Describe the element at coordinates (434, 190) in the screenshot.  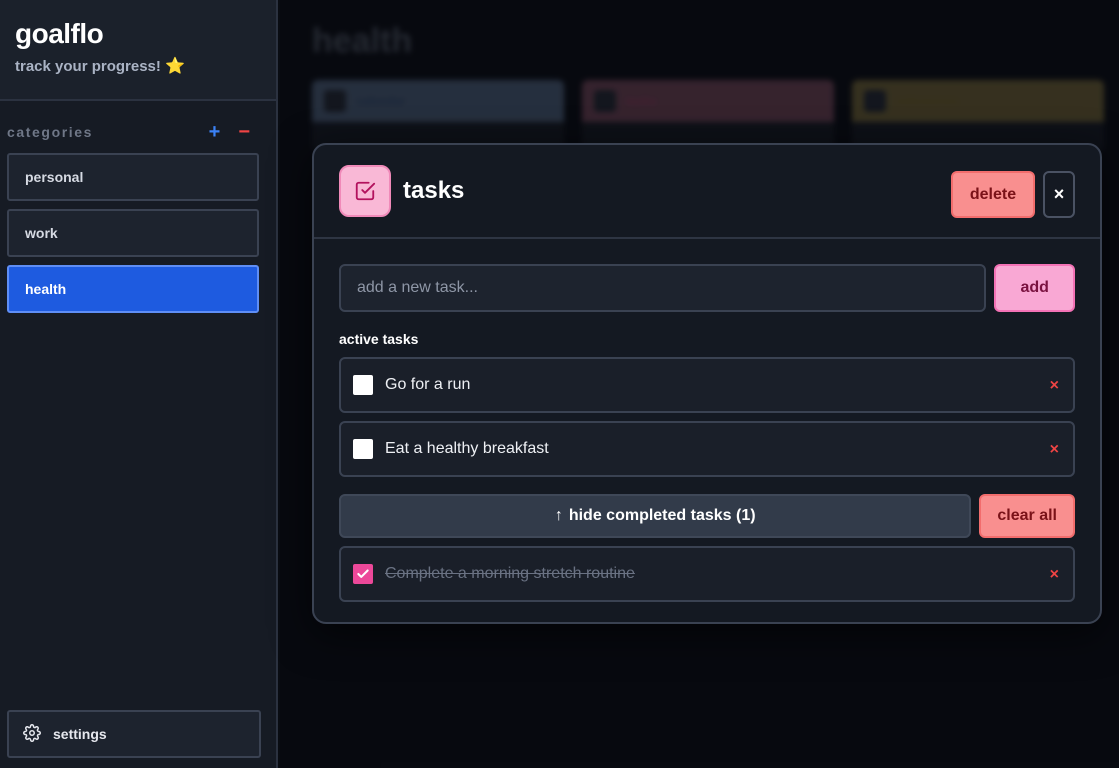
I see `modal-title: tasks` at that location.